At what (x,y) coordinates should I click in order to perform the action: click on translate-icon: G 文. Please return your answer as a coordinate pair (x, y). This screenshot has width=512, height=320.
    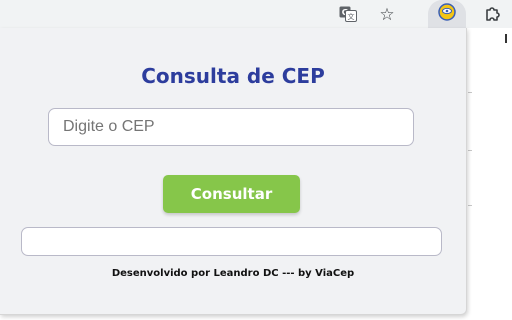
    Looking at the image, I should click on (348, 14).